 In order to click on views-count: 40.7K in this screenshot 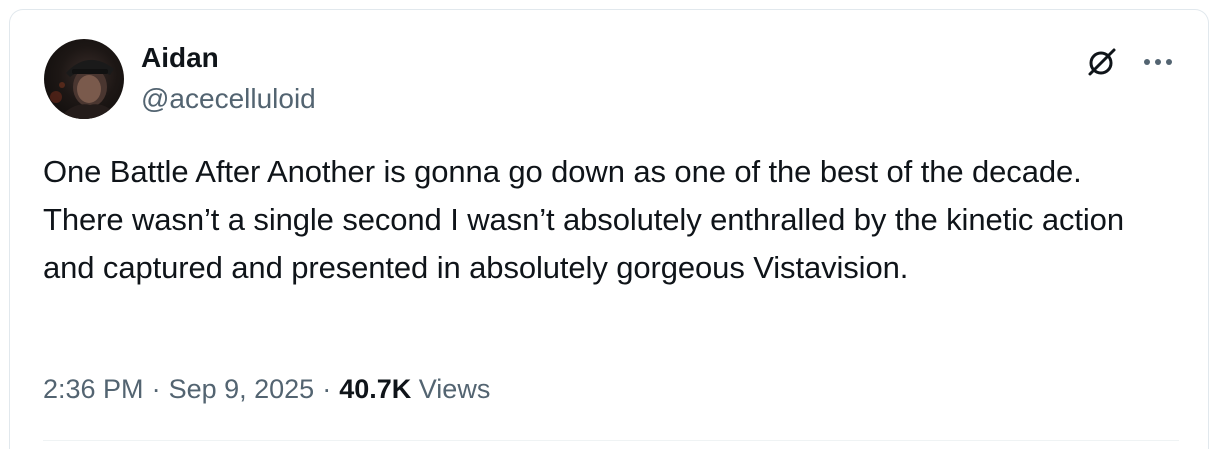, I will do `click(375, 389)`.